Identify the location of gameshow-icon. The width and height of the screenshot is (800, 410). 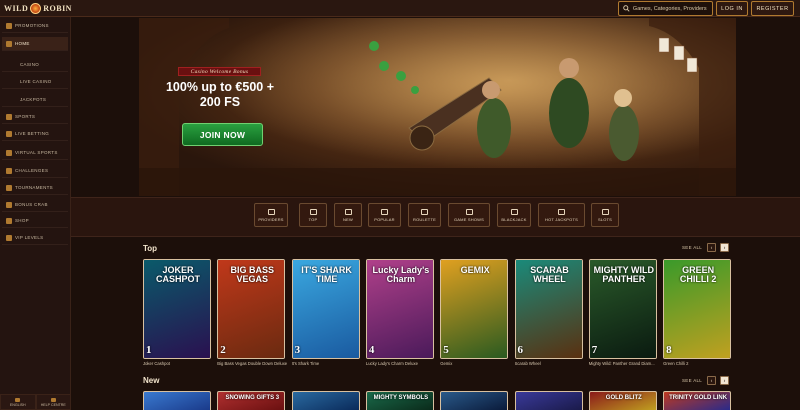
(469, 211).